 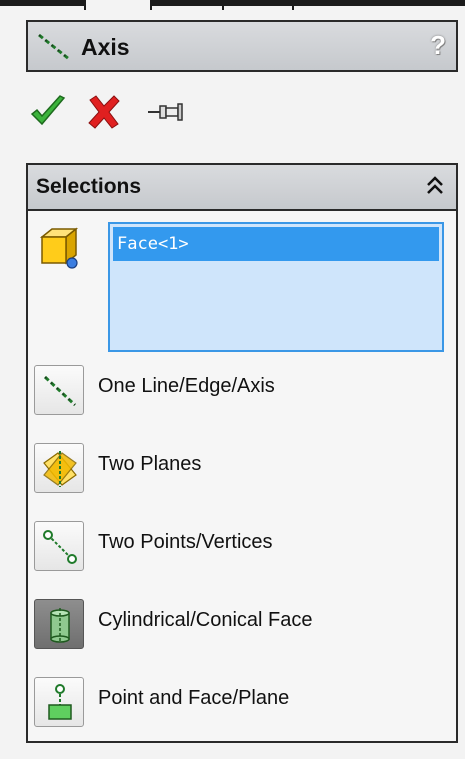 What do you see at coordinates (276, 244) in the screenshot?
I see `list-item: Face<1>` at bounding box center [276, 244].